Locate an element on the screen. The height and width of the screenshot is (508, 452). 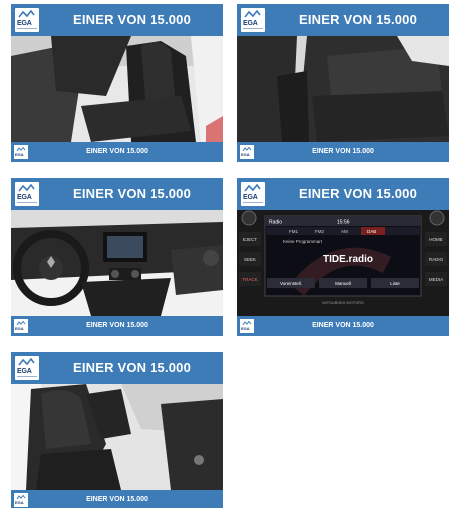
dashboard-photo is located at coordinates (117, 263).